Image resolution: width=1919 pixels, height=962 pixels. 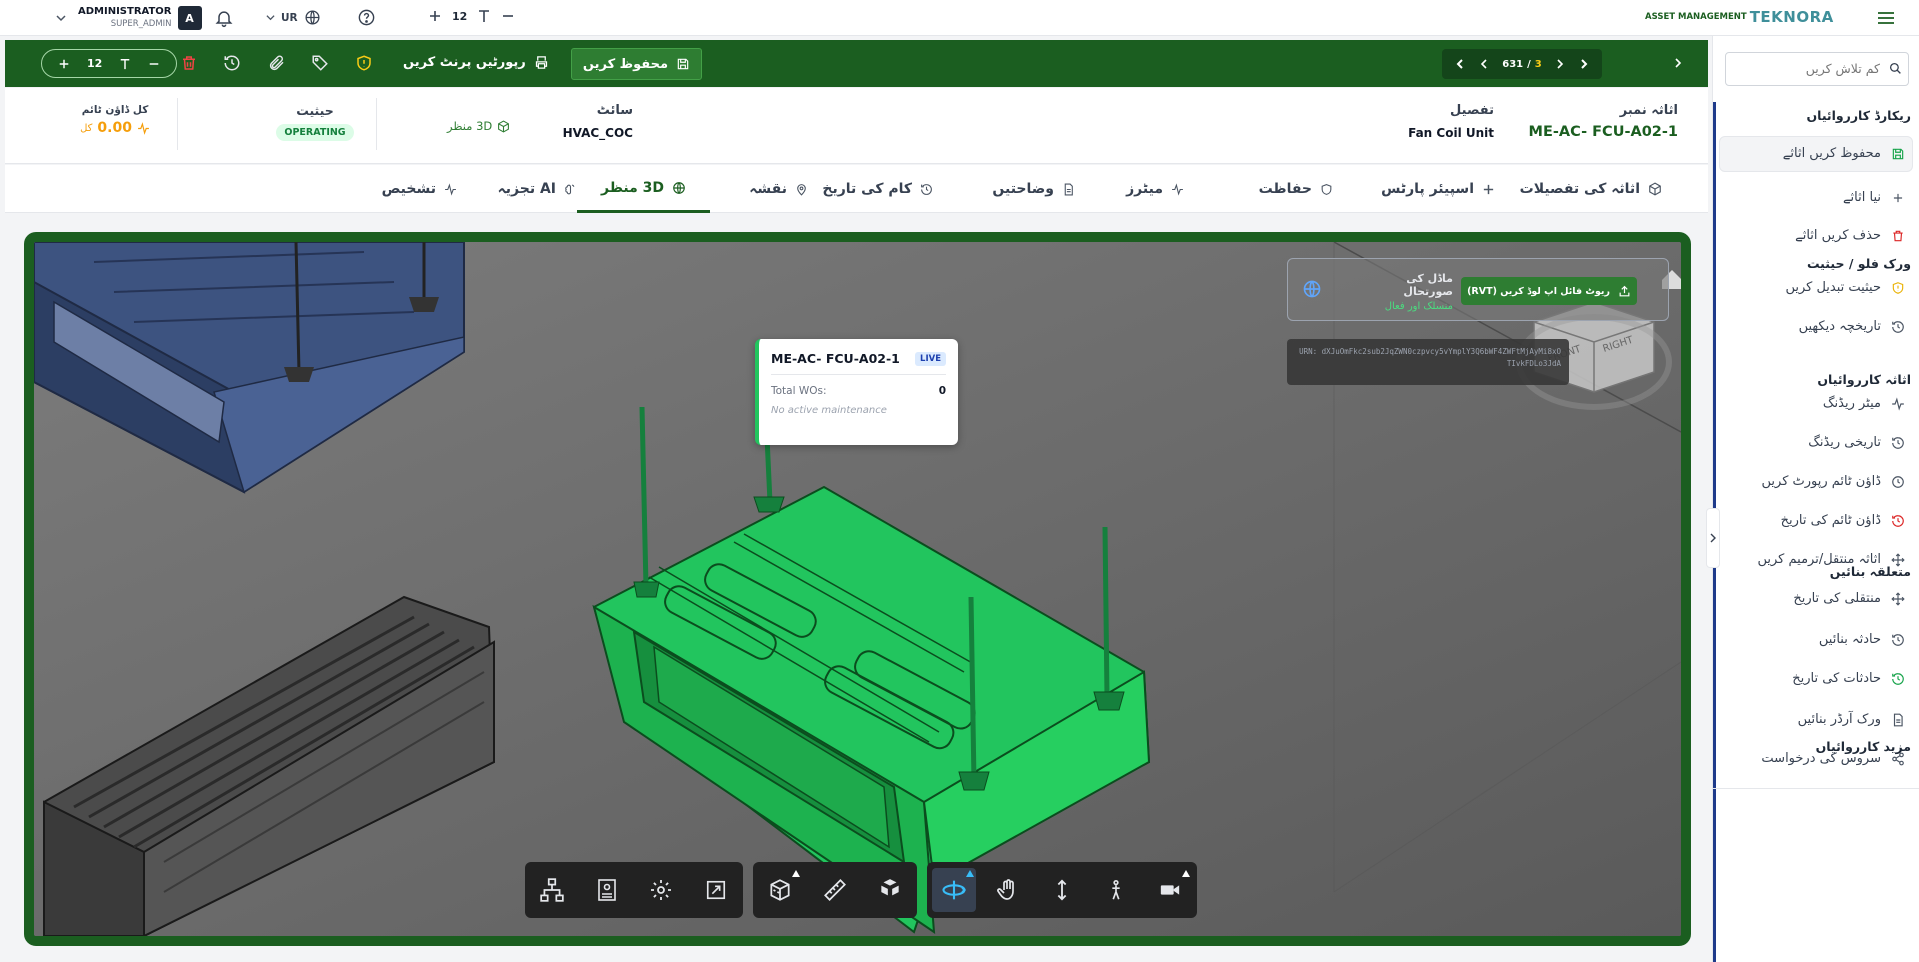 I want to click on previous-record-icon, so click(x=1484, y=64).